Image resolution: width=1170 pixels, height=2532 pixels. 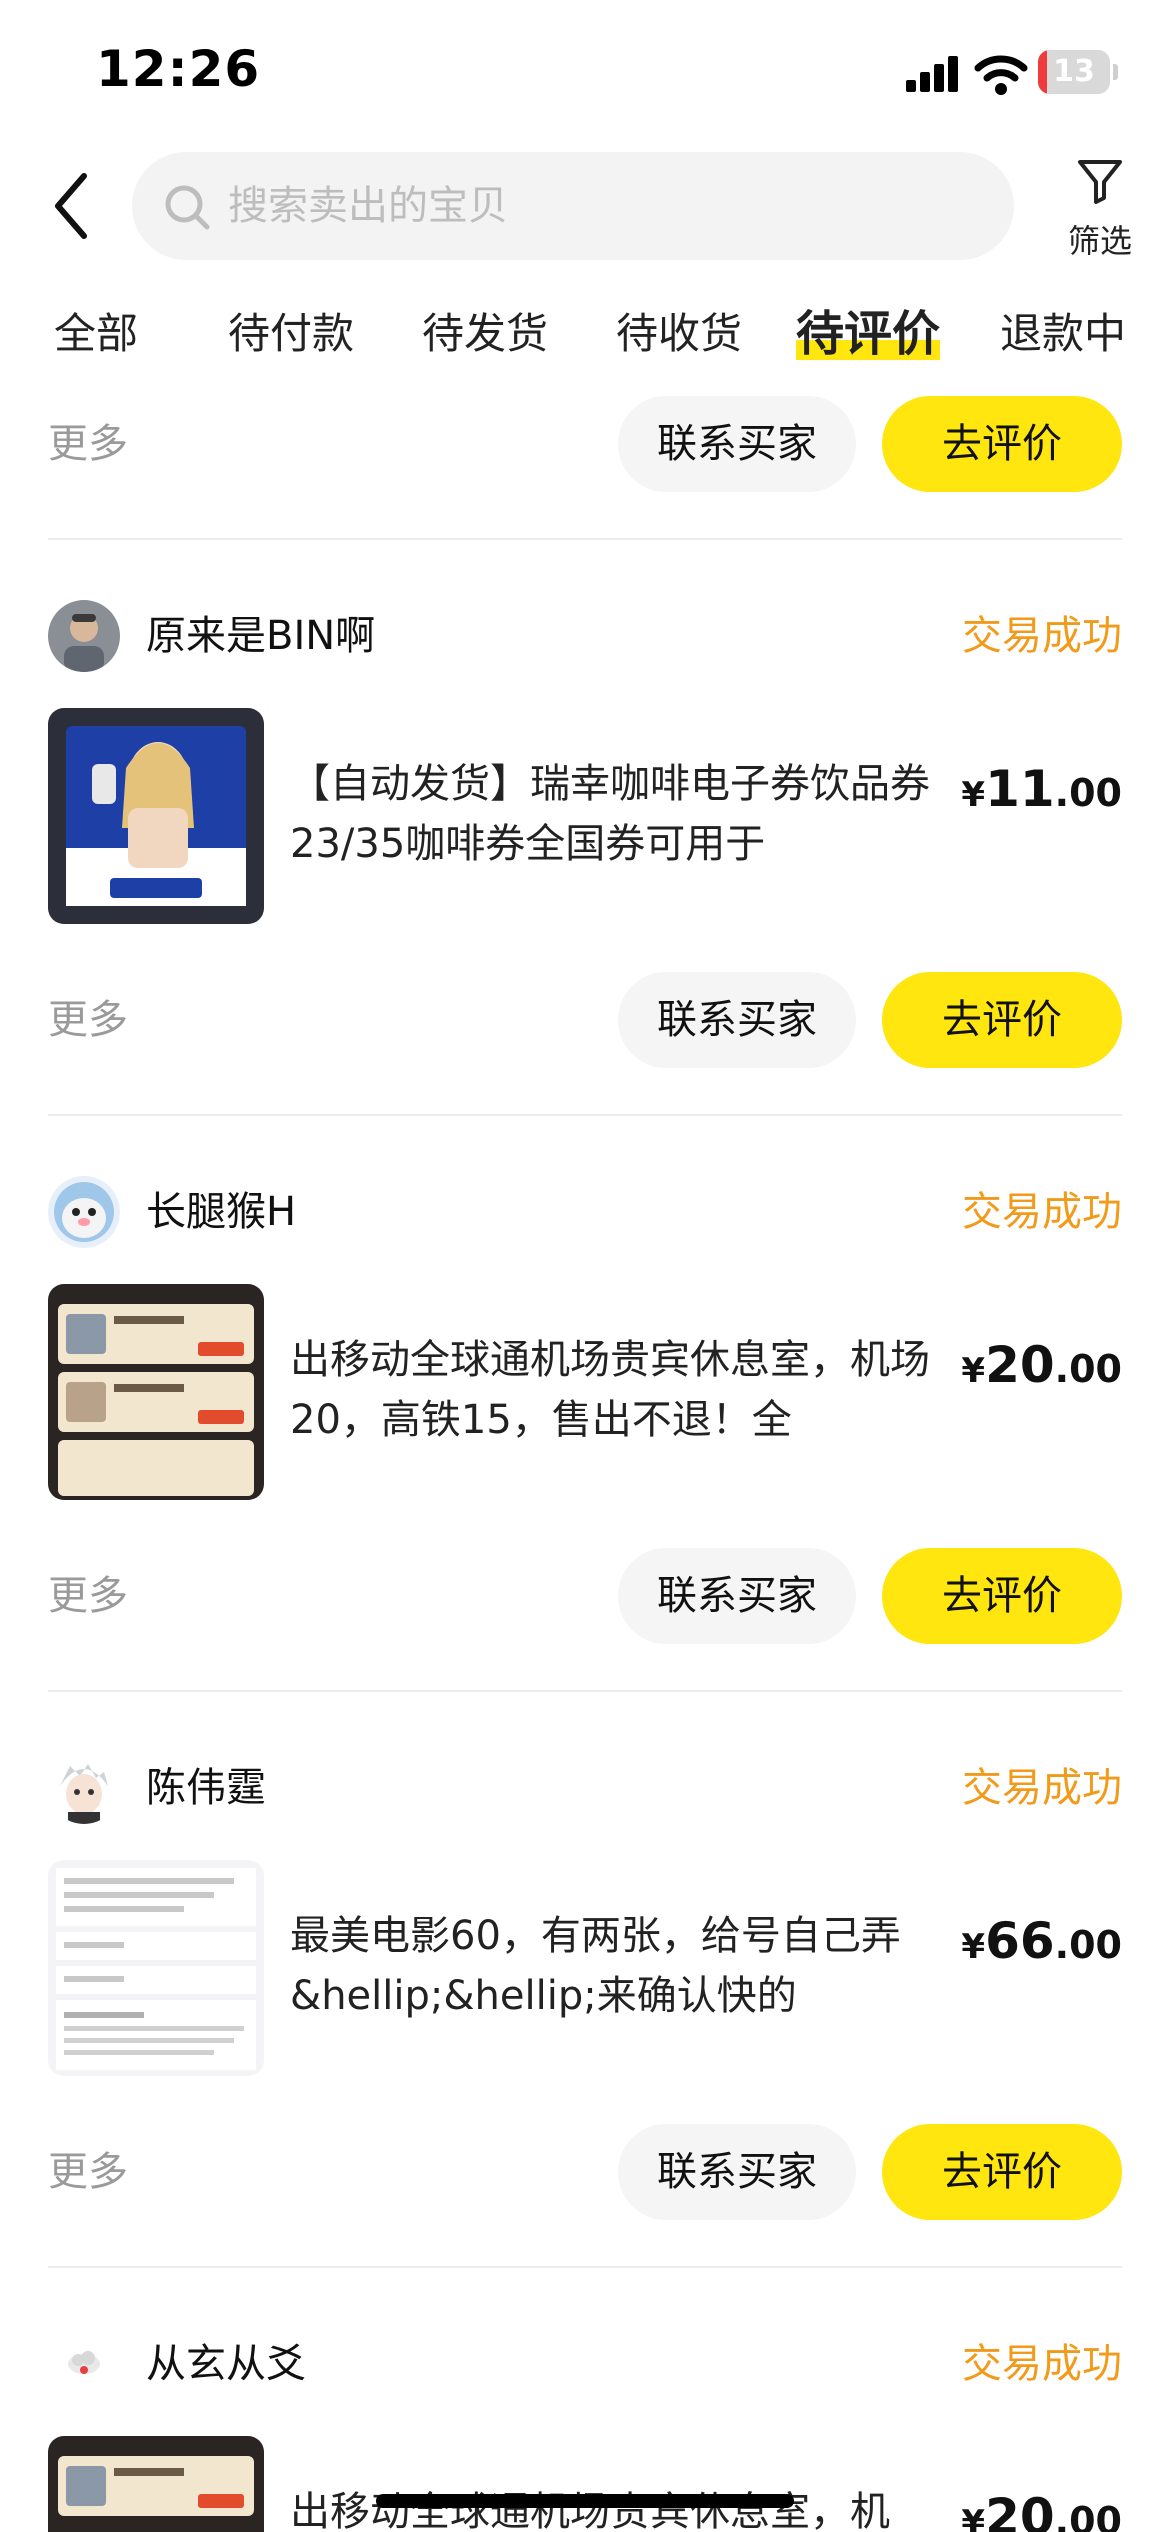 What do you see at coordinates (291, 333) in the screenshot?
I see `tab-label: 待付款` at bounding box center [291, 333].